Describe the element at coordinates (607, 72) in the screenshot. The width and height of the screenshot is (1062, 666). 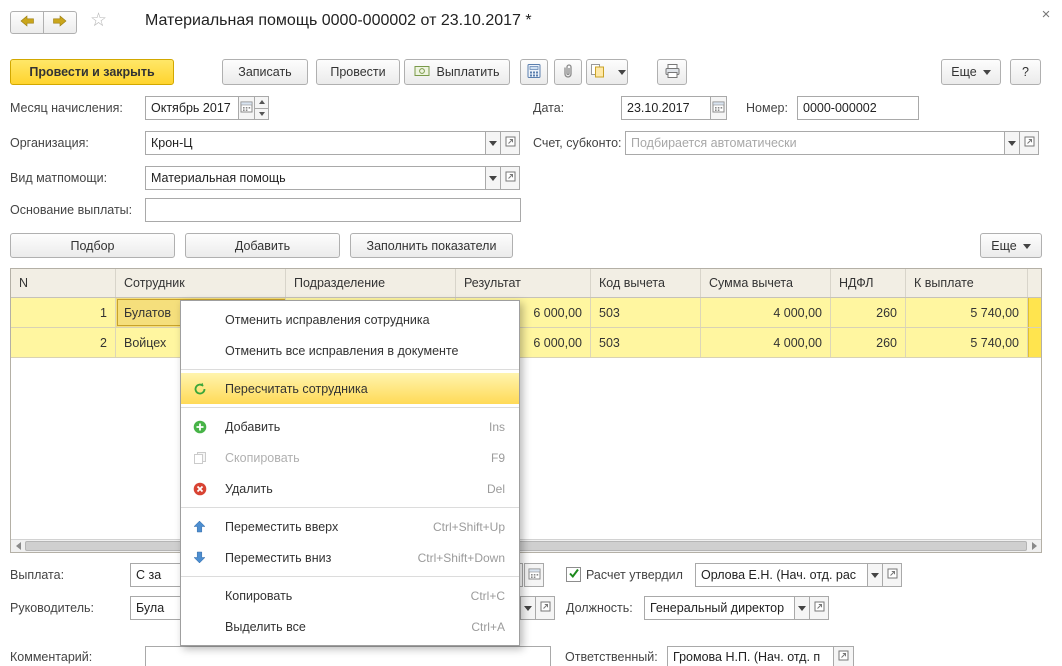
I see `create-based-on-button` at that location.